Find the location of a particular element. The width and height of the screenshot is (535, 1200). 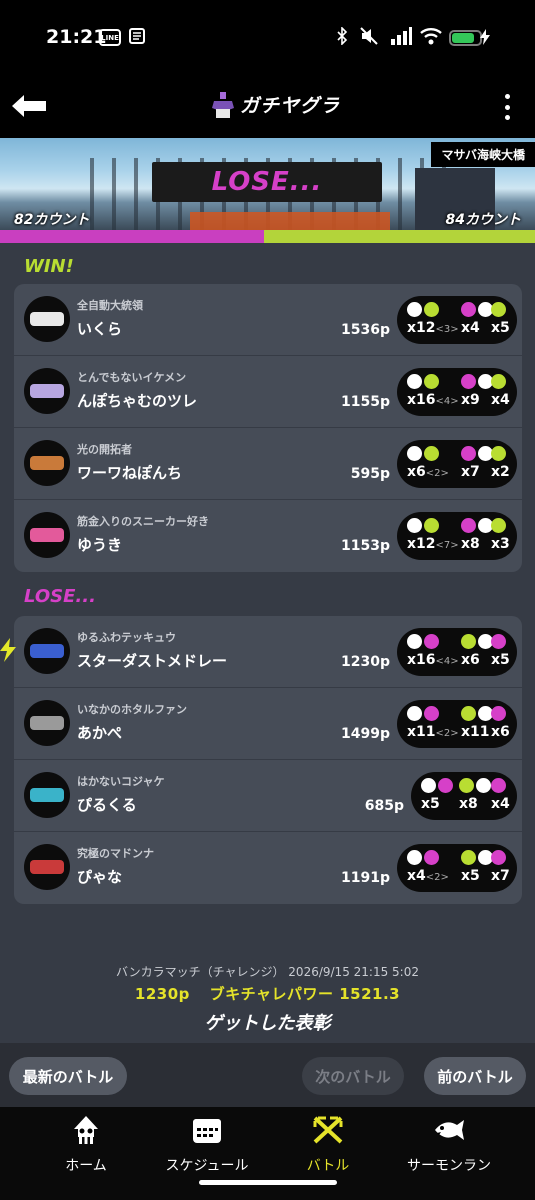

score-bar is located at coordinates (267, 236).